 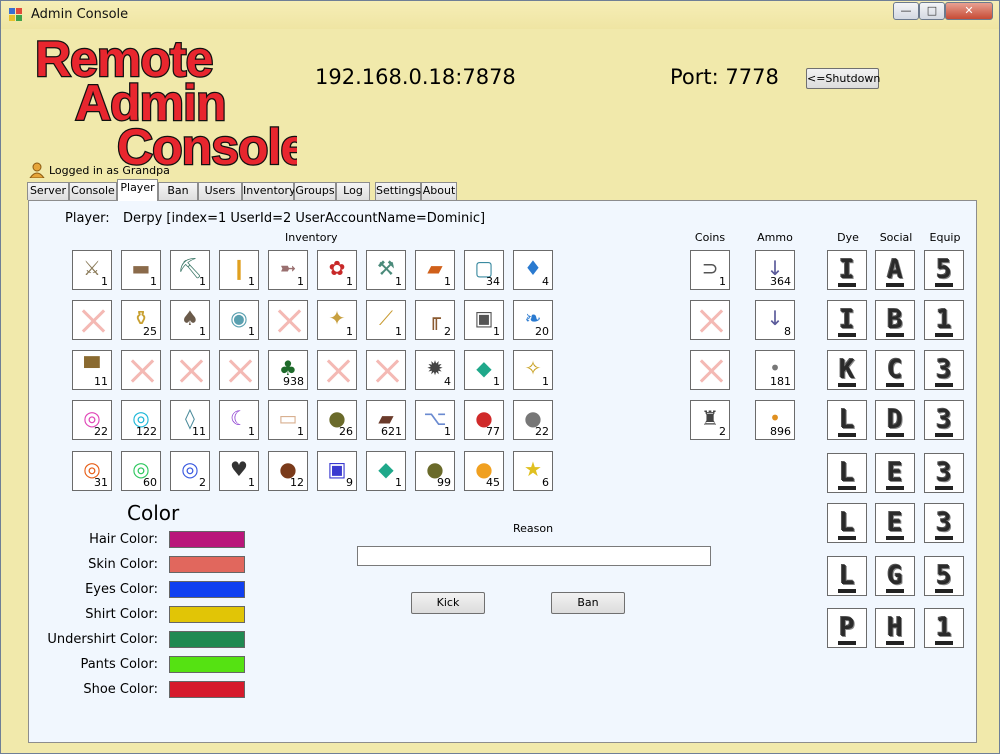 What do you see at coordinates (484, 471) in the screenshot?
I see `inventory-slot: ● 45` at bounding box center [484, 471].